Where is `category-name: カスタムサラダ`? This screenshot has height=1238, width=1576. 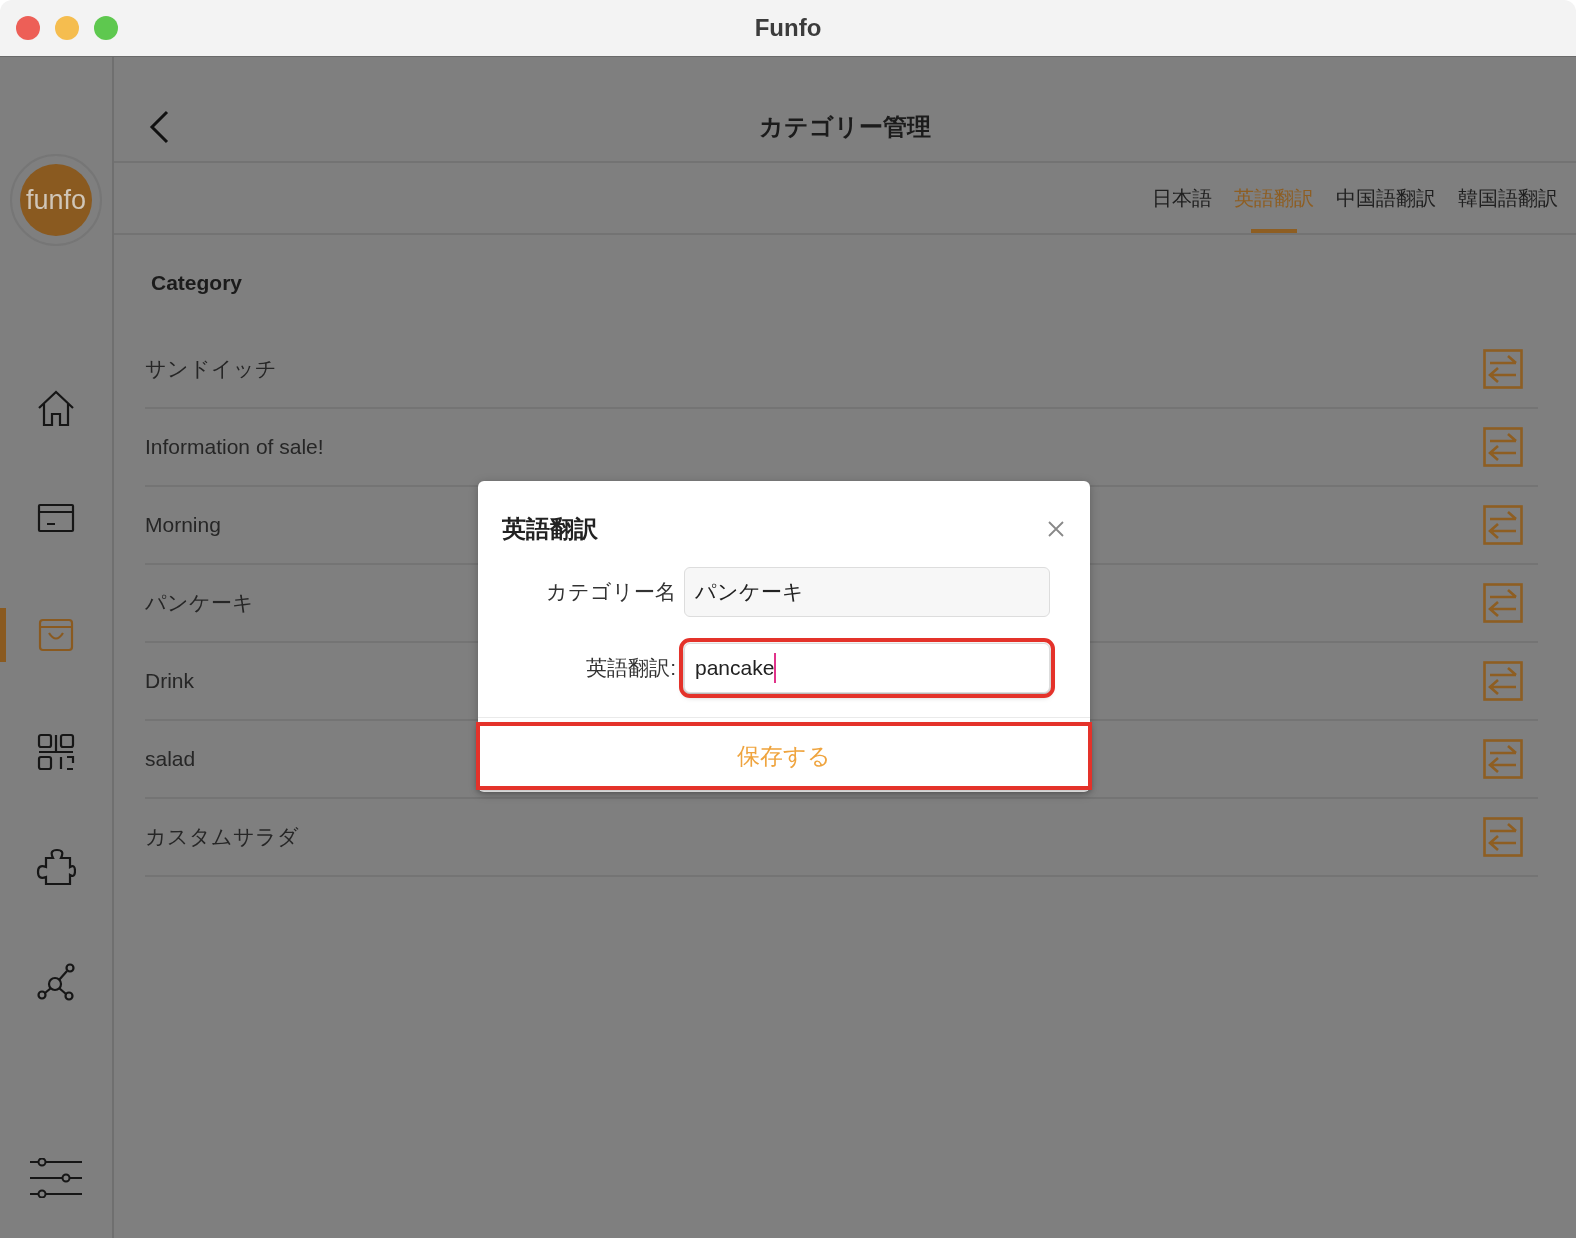 category-name: カスタムサラダ is located at coordinates (222, 837).